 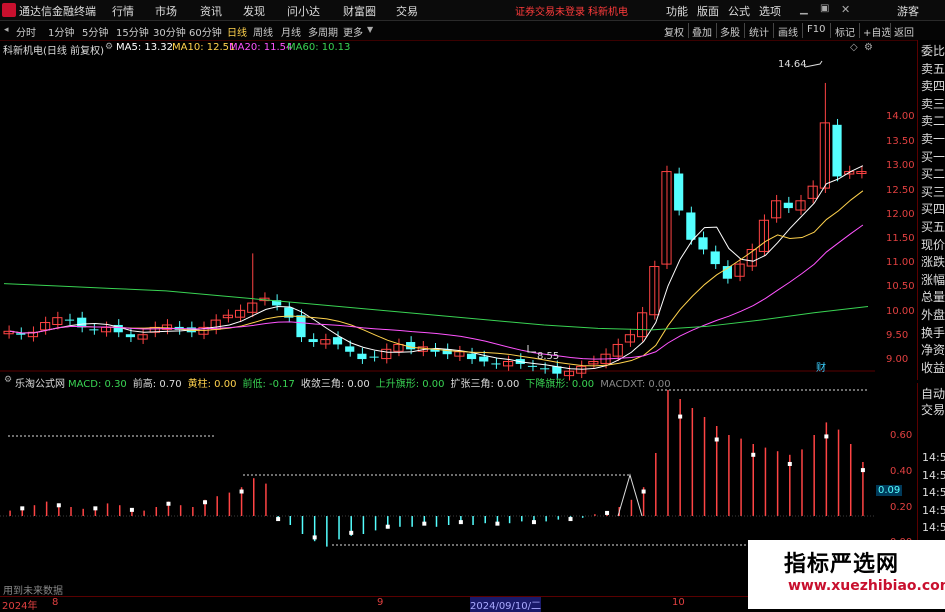 What do you see at coordinates (20, 606) in the screenshot?
I see `date-label: 2024年` at bounding box center [20, 606].